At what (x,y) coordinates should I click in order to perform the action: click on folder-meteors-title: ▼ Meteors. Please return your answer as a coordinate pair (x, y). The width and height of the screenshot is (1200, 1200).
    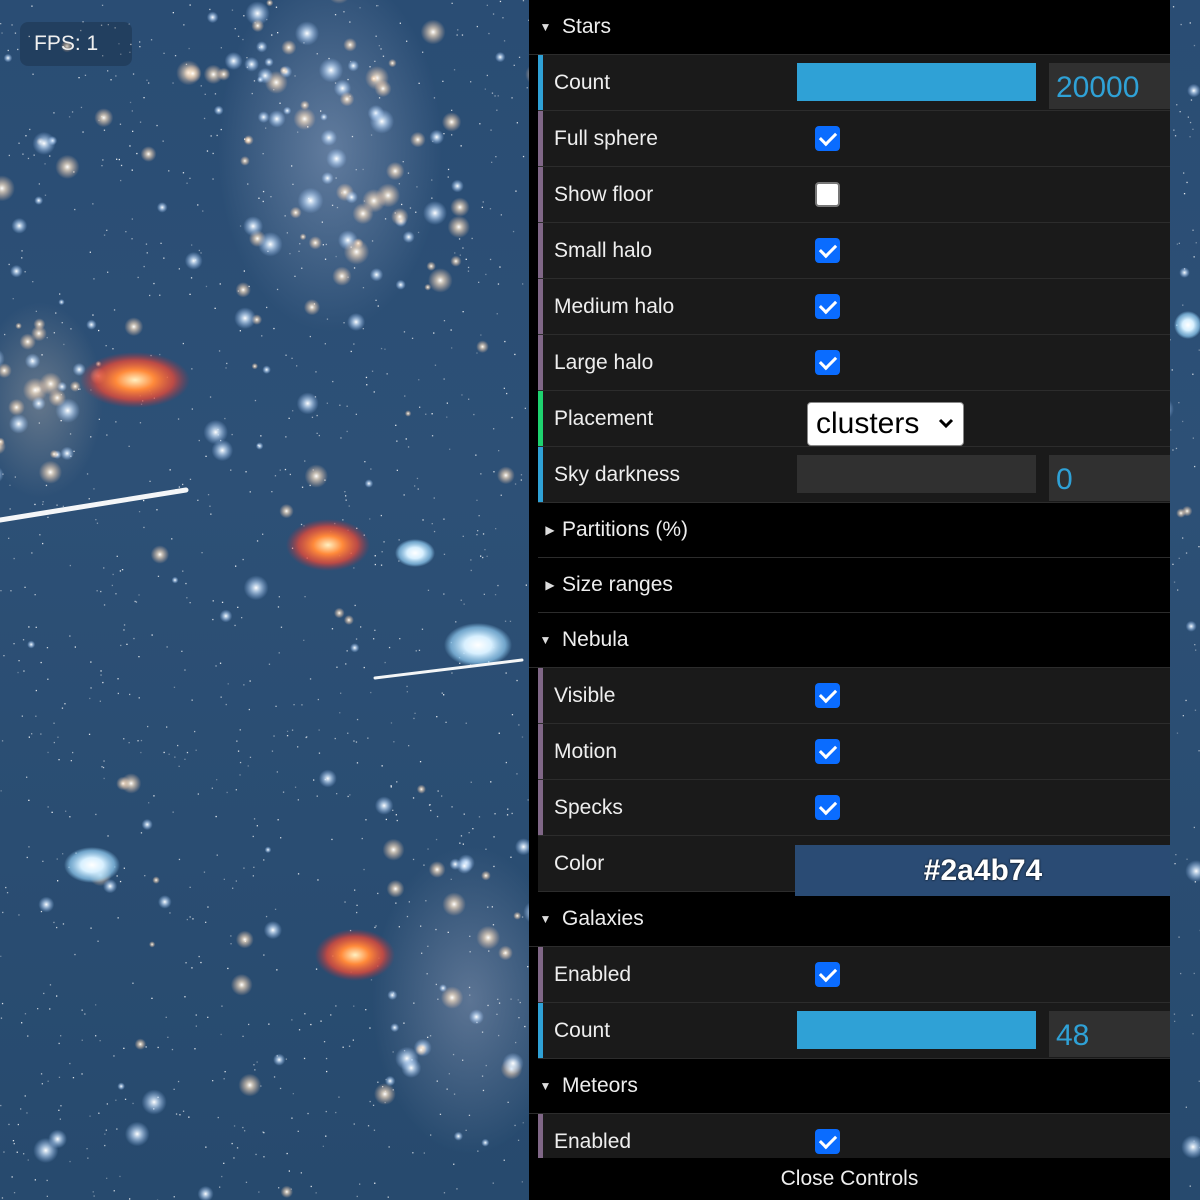
    Looking at the image, I should click on (849, 1086).